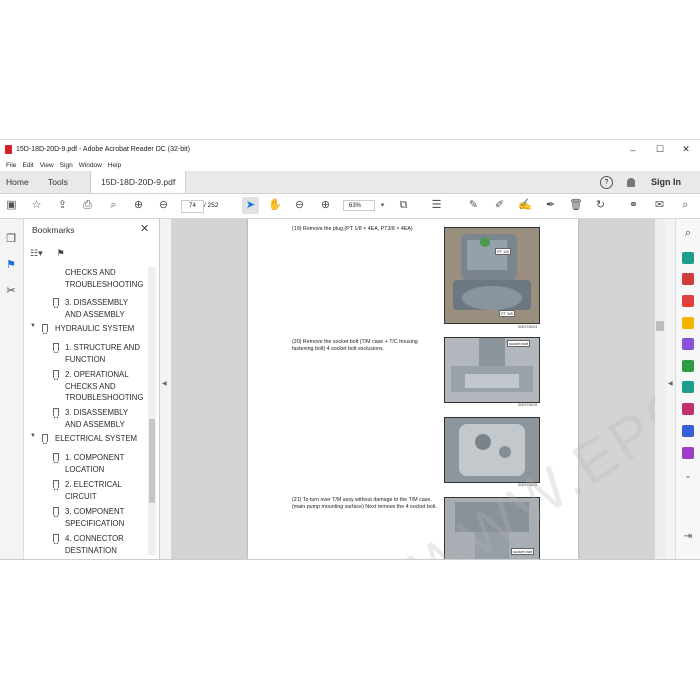 This screenshot has height=700, width=700. I want to click on search-icon: ⌕, so click(685, 205).